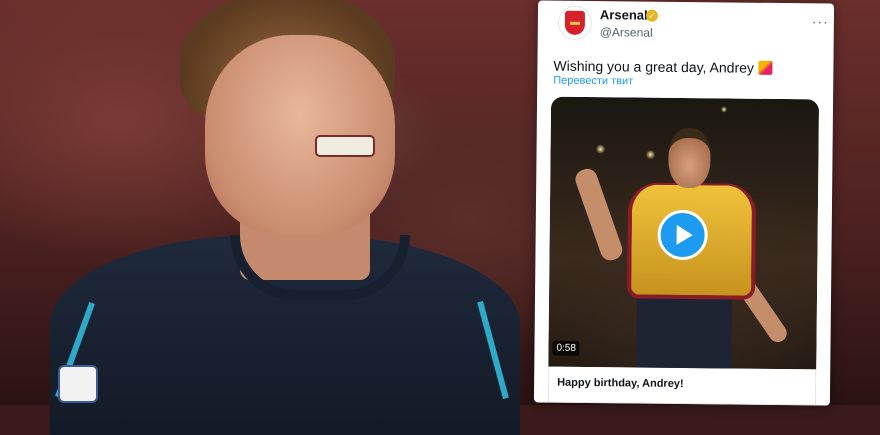 This screenshot has height=435, width=880. I want to click on author-handle: @Arsenal, so click(626, 32).